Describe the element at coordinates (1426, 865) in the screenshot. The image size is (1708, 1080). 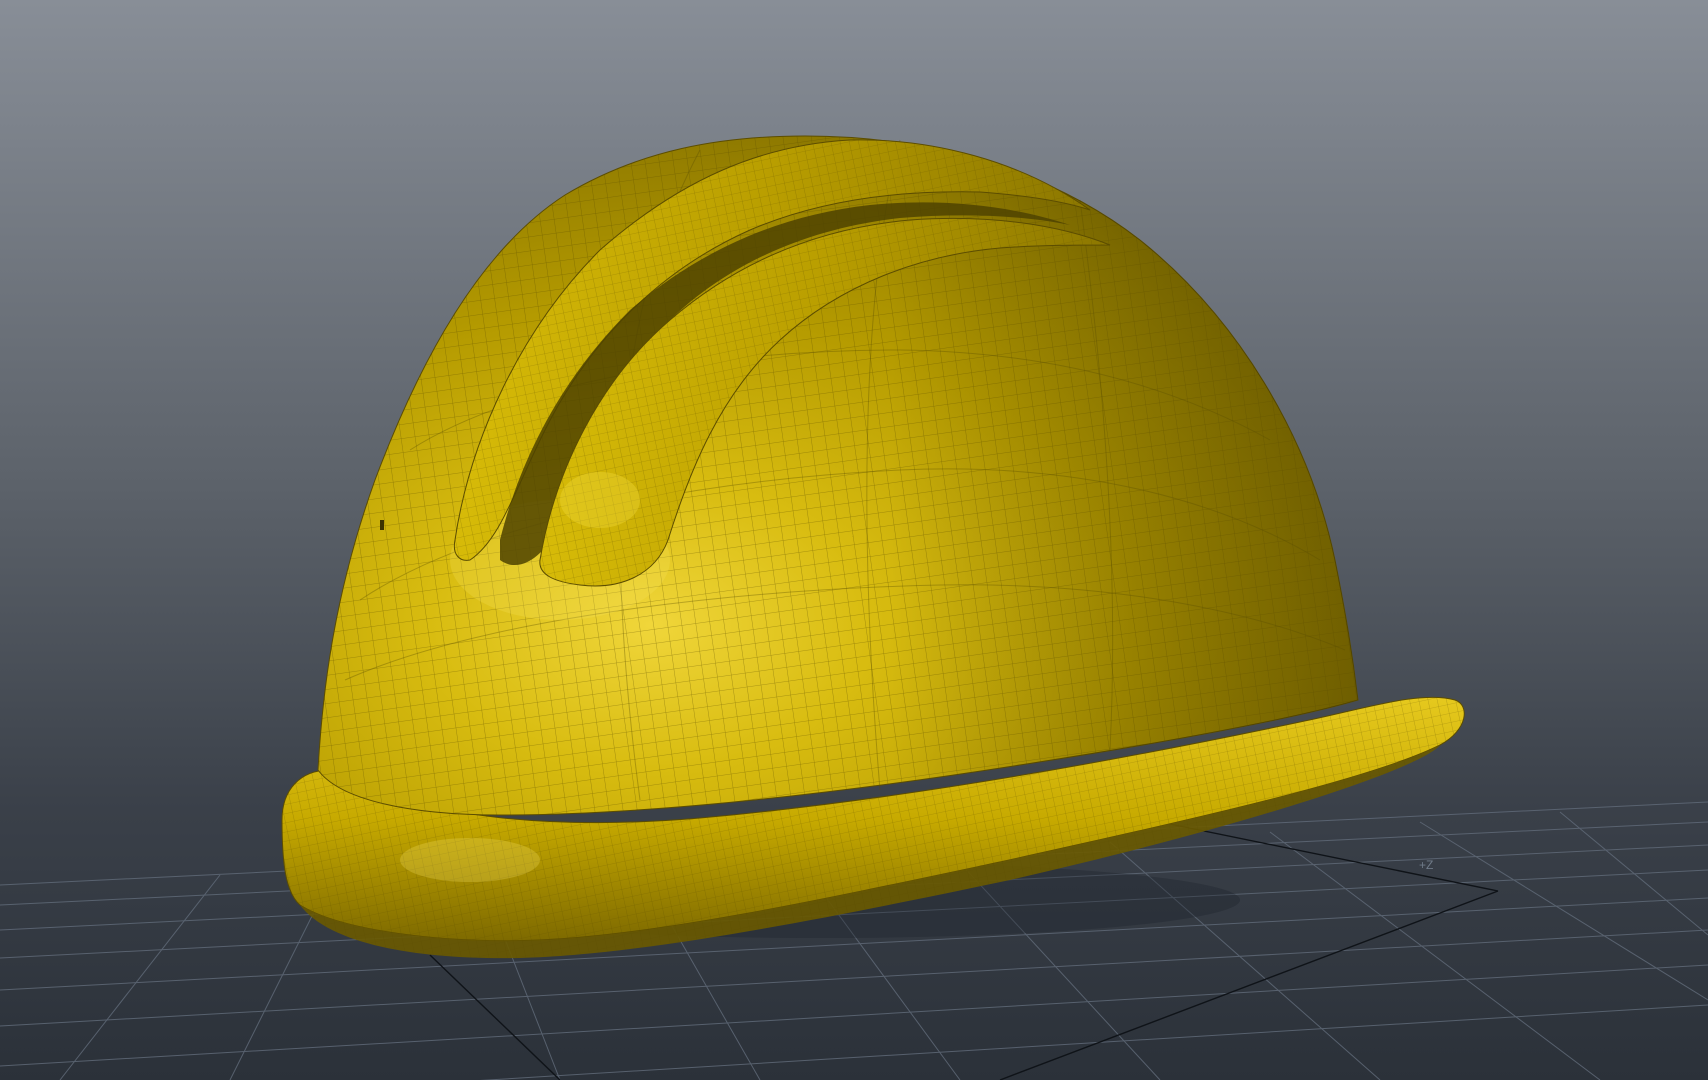
I see `axis-label-z: +Z` at that location.